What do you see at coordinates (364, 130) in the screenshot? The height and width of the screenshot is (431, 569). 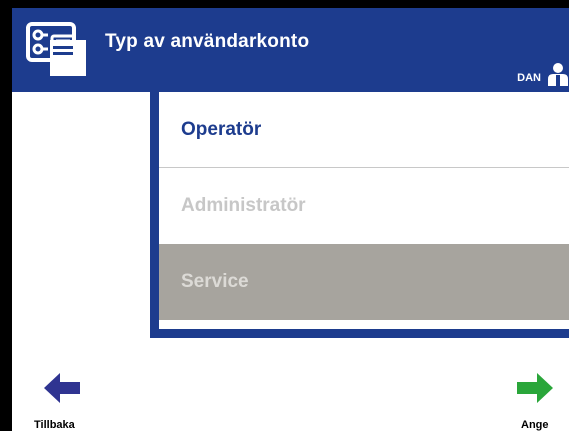 I see `account-type-operator: Operatör` at bounding box center [364, 130].